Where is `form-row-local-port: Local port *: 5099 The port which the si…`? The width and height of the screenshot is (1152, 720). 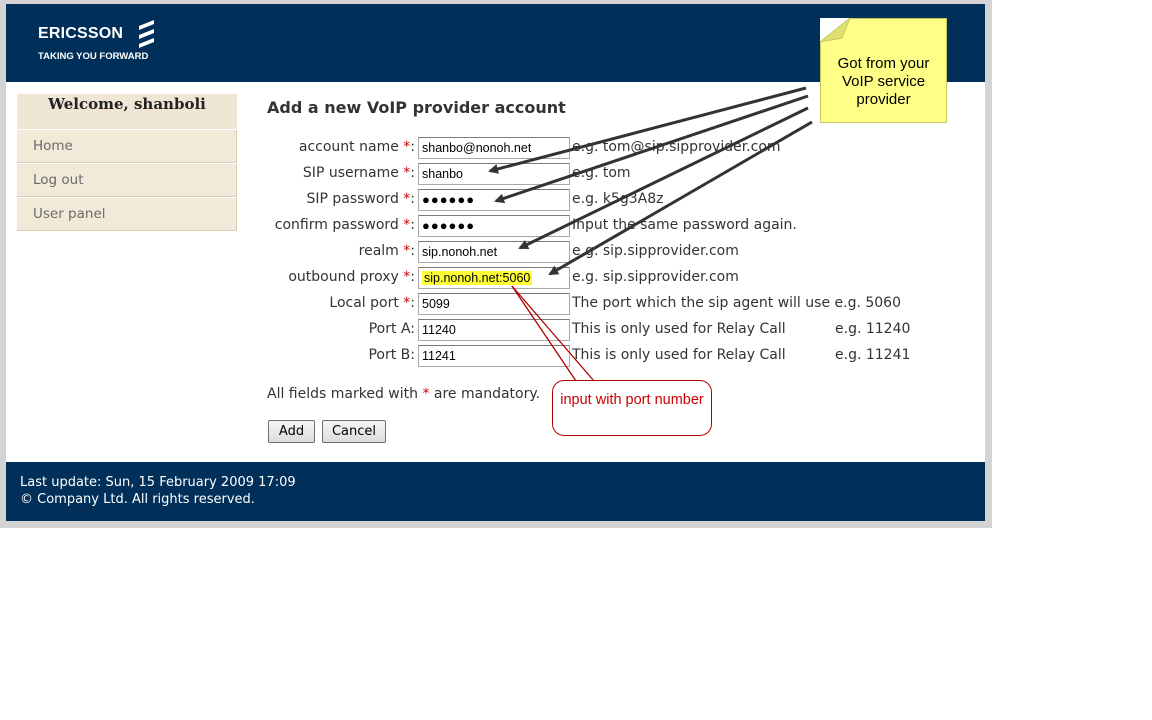 form-row-local-port: Local port *: 5099 The port which the si… is located at coordinates (495, 304).